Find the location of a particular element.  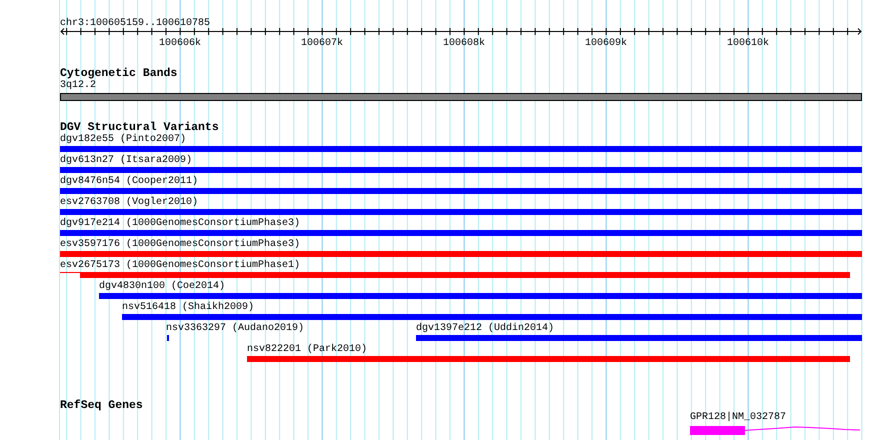

variant-label: esv3597176 (1000GenomesConsortiumPhase3) is located at coordinates (180, 245).